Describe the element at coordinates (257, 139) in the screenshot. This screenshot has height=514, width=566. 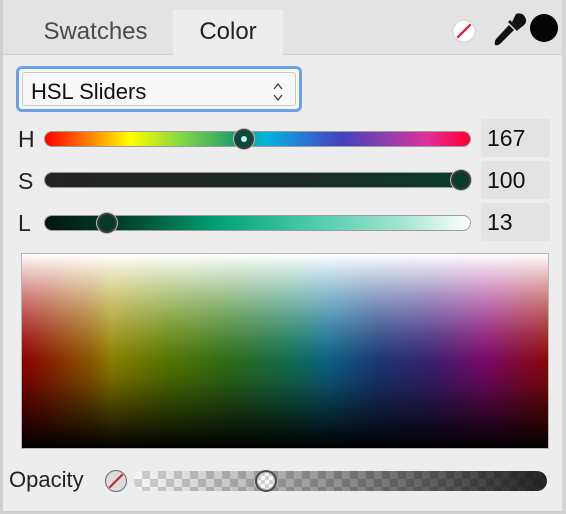
I see `hue-slider-track` at that location.